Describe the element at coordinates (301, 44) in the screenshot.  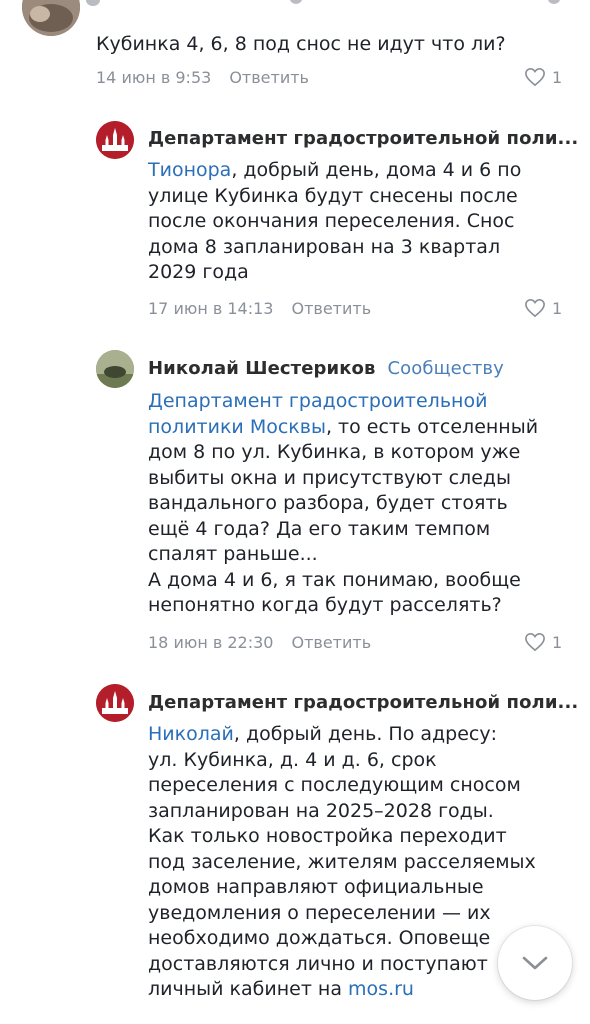
I see `comment-text: Кубинка 4, 6, 8 под снос не идут что ли?` at that location.